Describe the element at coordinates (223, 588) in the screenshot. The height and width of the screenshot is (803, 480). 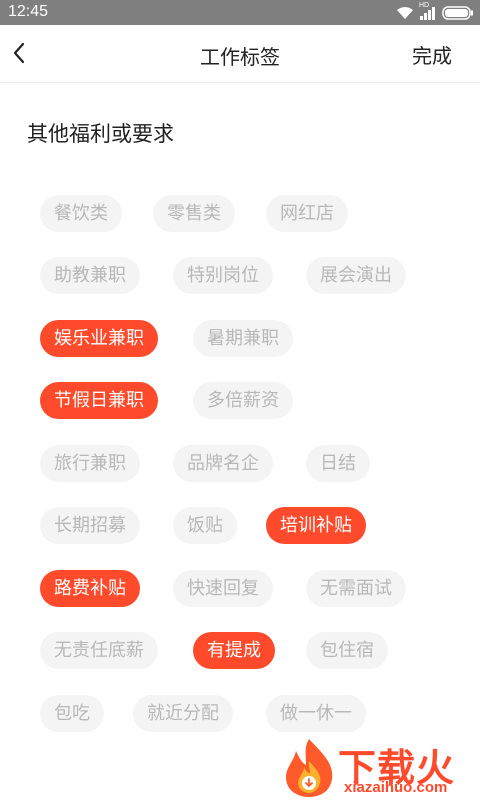
I see `tag-chip: 快速回复` at that location.